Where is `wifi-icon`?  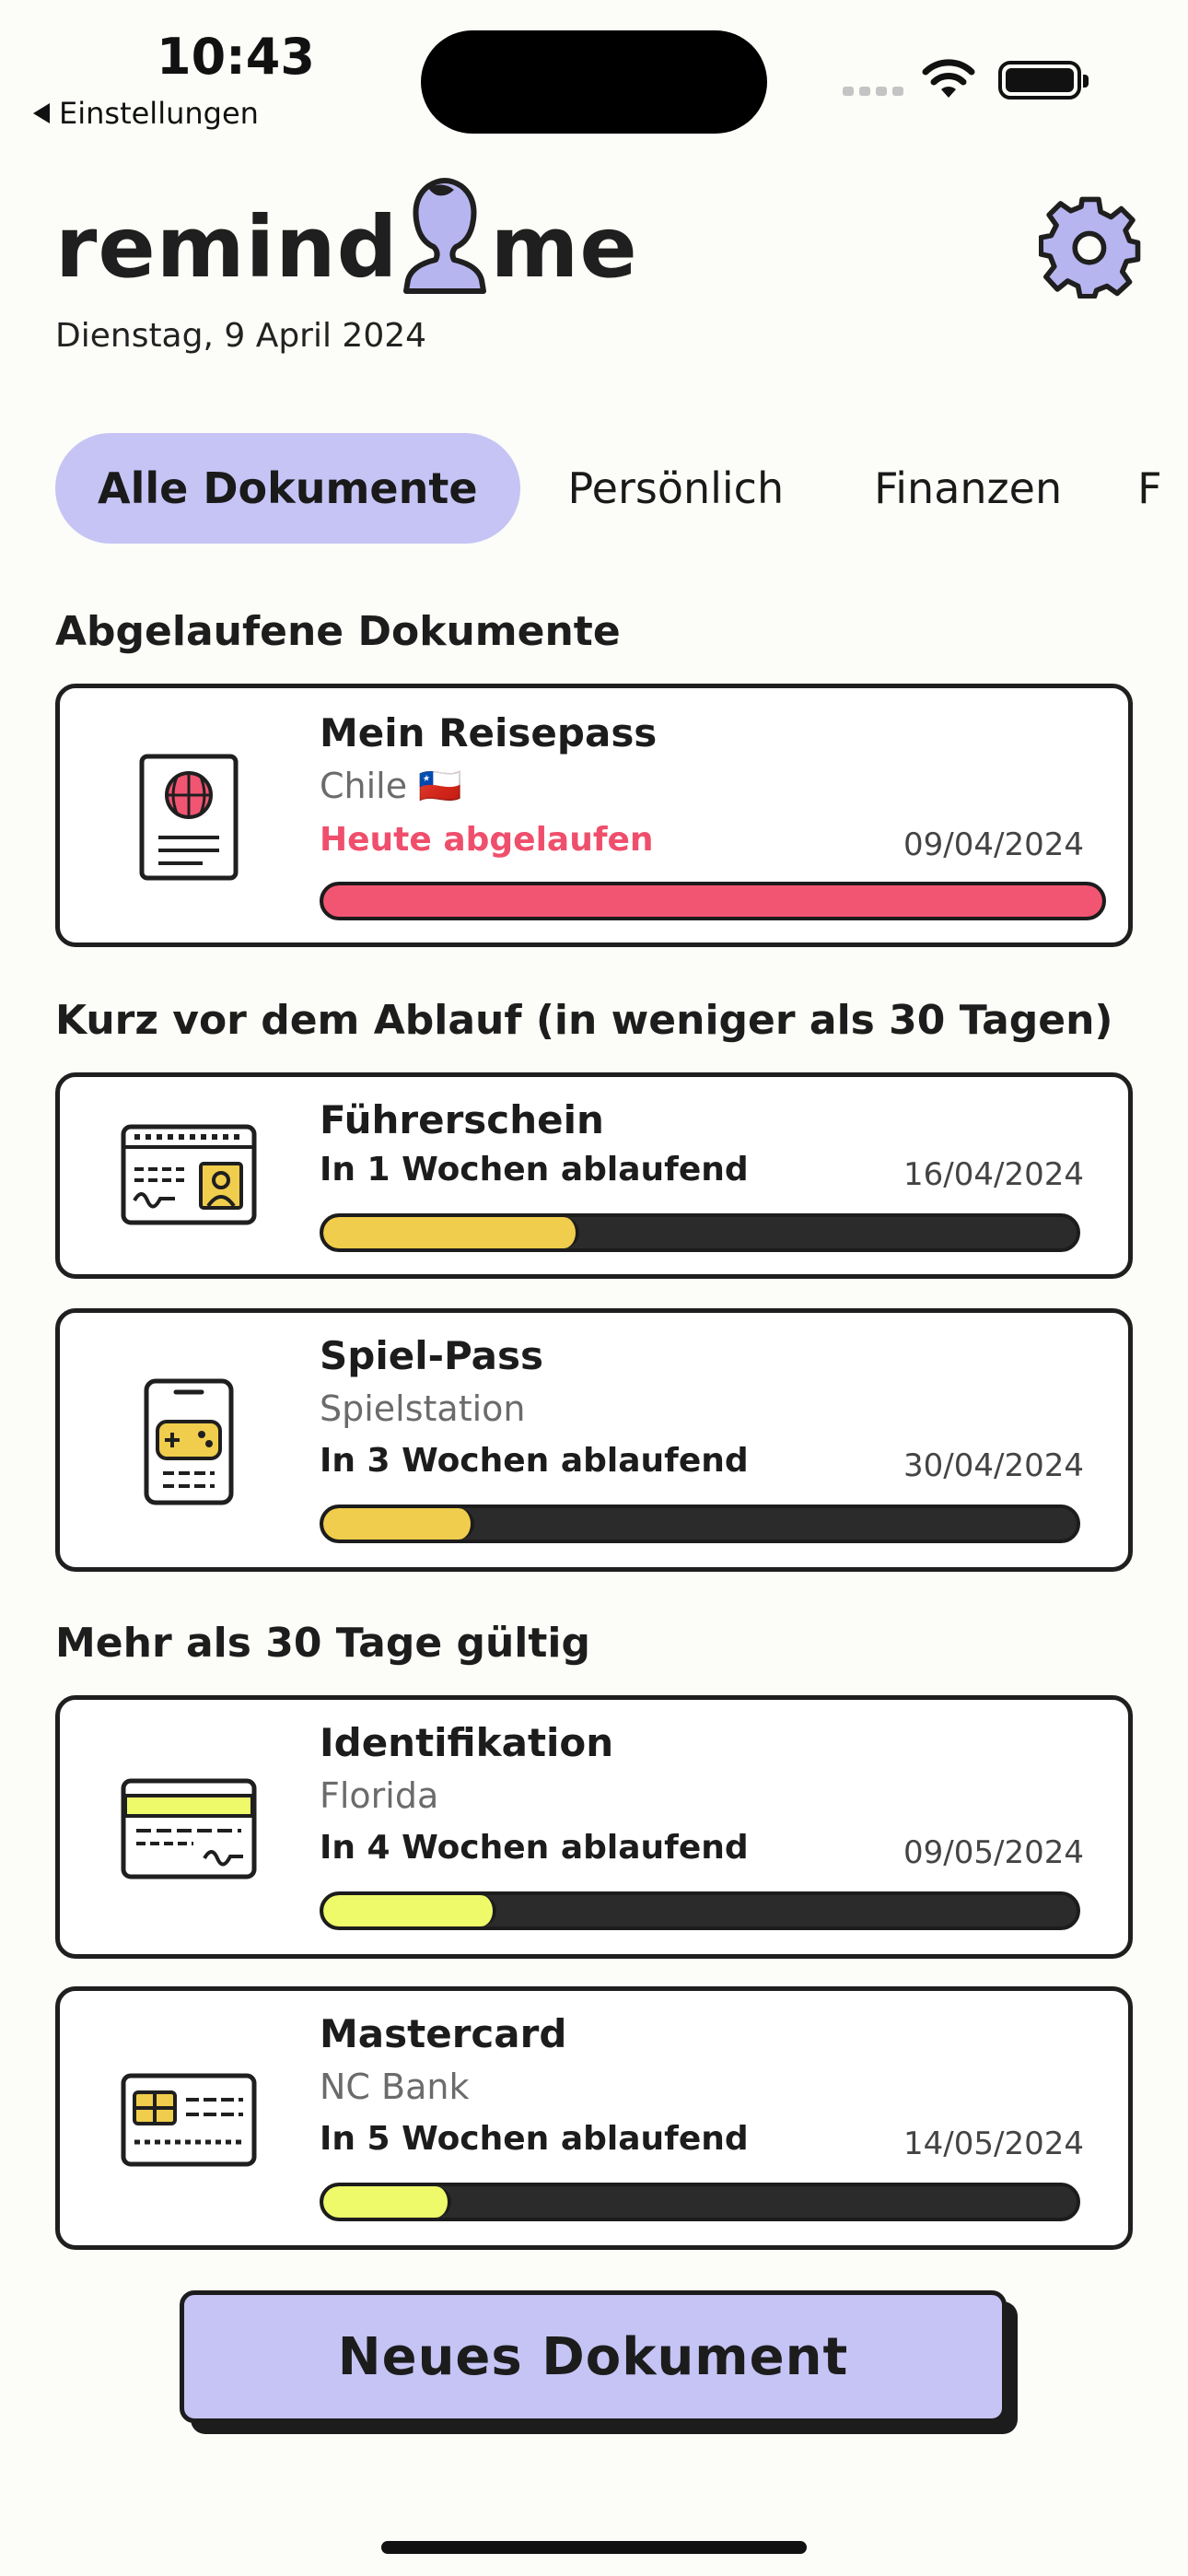
wifi-icon is located at coordinates (948, 78).